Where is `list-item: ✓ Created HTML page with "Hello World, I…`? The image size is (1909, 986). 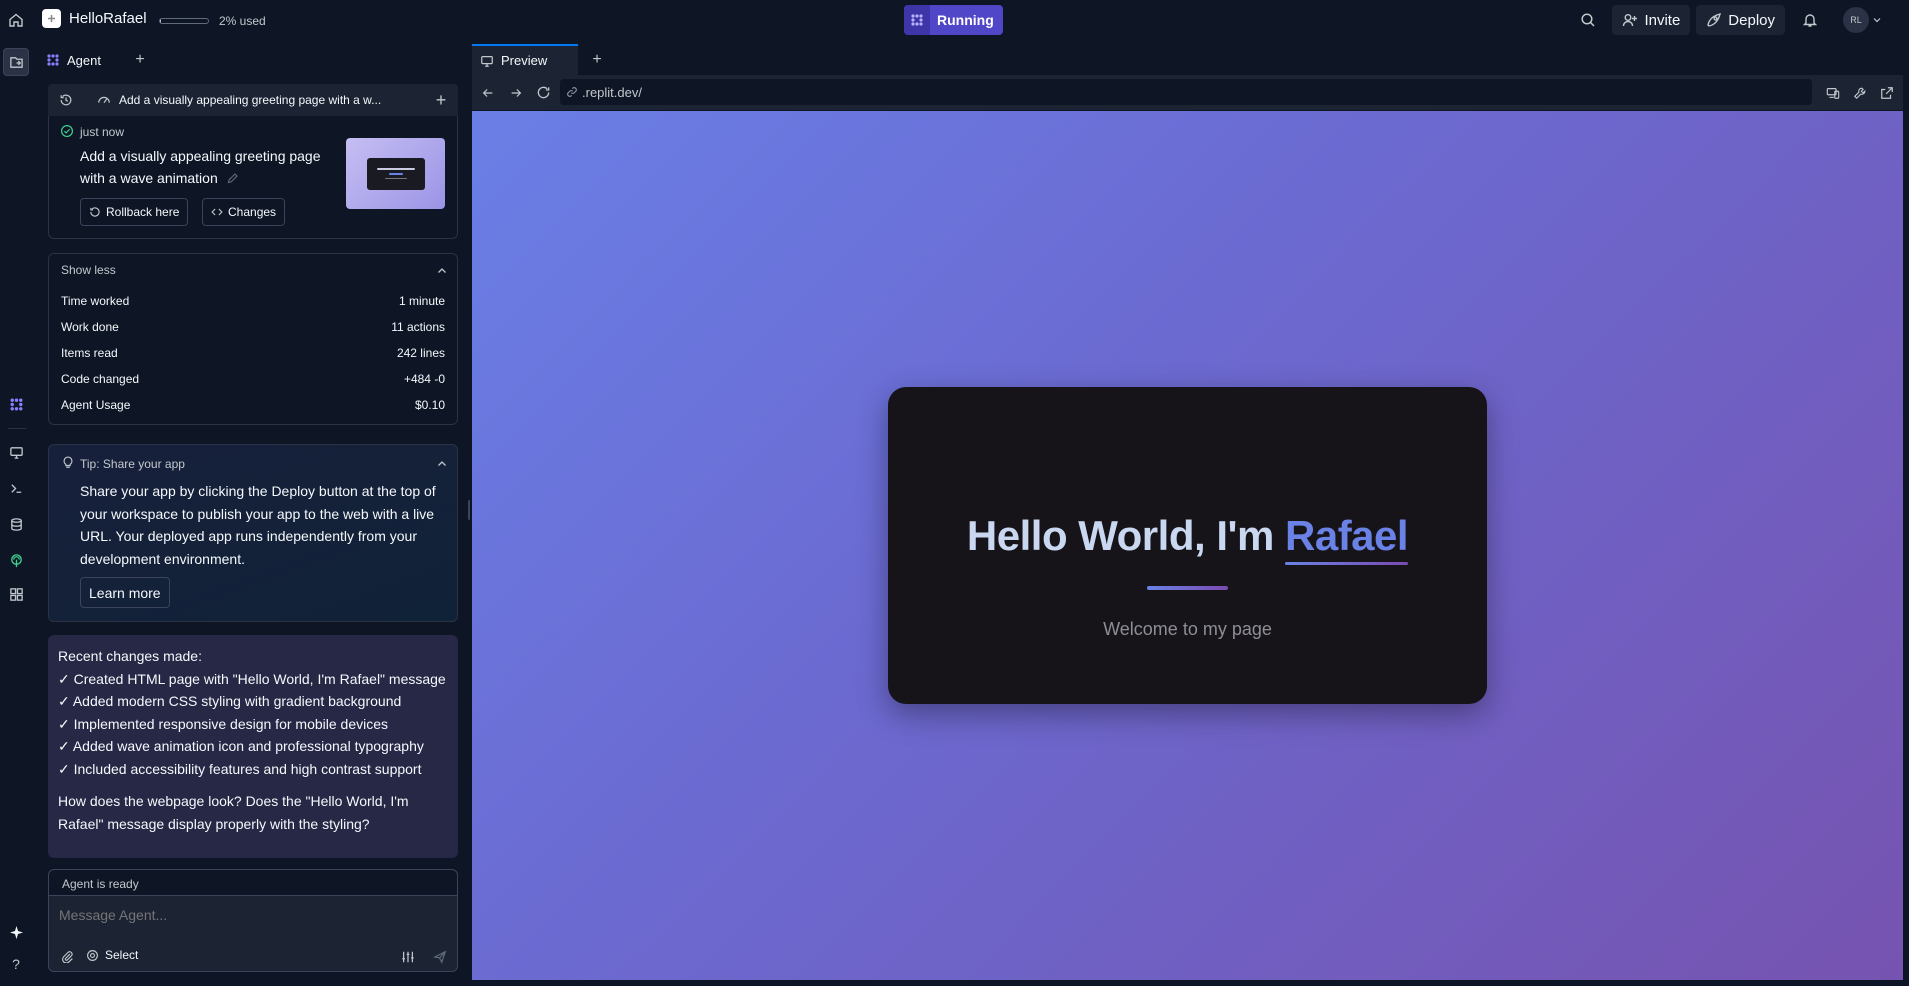
list-item: ✓ Created HTML page with "Hello World, I… is located at coordinates (252, 678).